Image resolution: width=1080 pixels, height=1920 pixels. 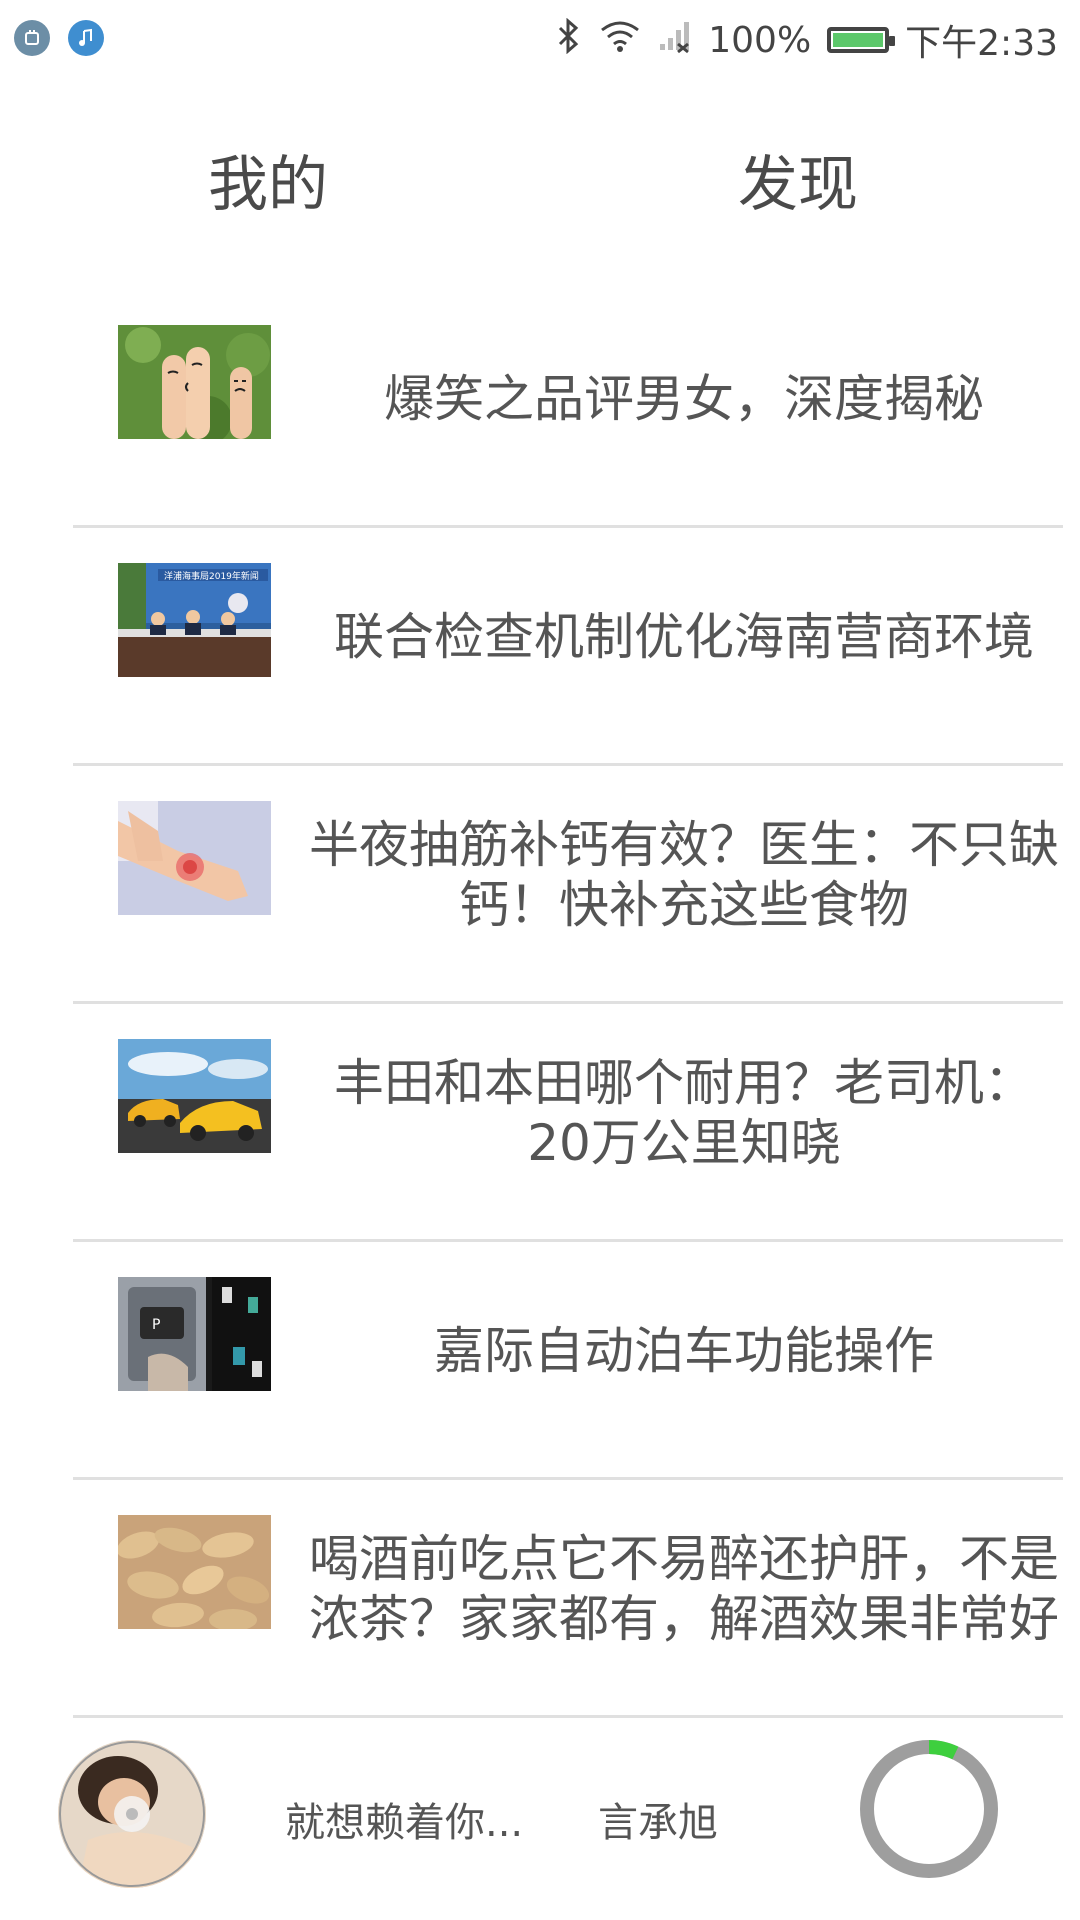 I want to click on list-item: 爆笑之品评男女，深度揭秘, so click(x=568, y=409).